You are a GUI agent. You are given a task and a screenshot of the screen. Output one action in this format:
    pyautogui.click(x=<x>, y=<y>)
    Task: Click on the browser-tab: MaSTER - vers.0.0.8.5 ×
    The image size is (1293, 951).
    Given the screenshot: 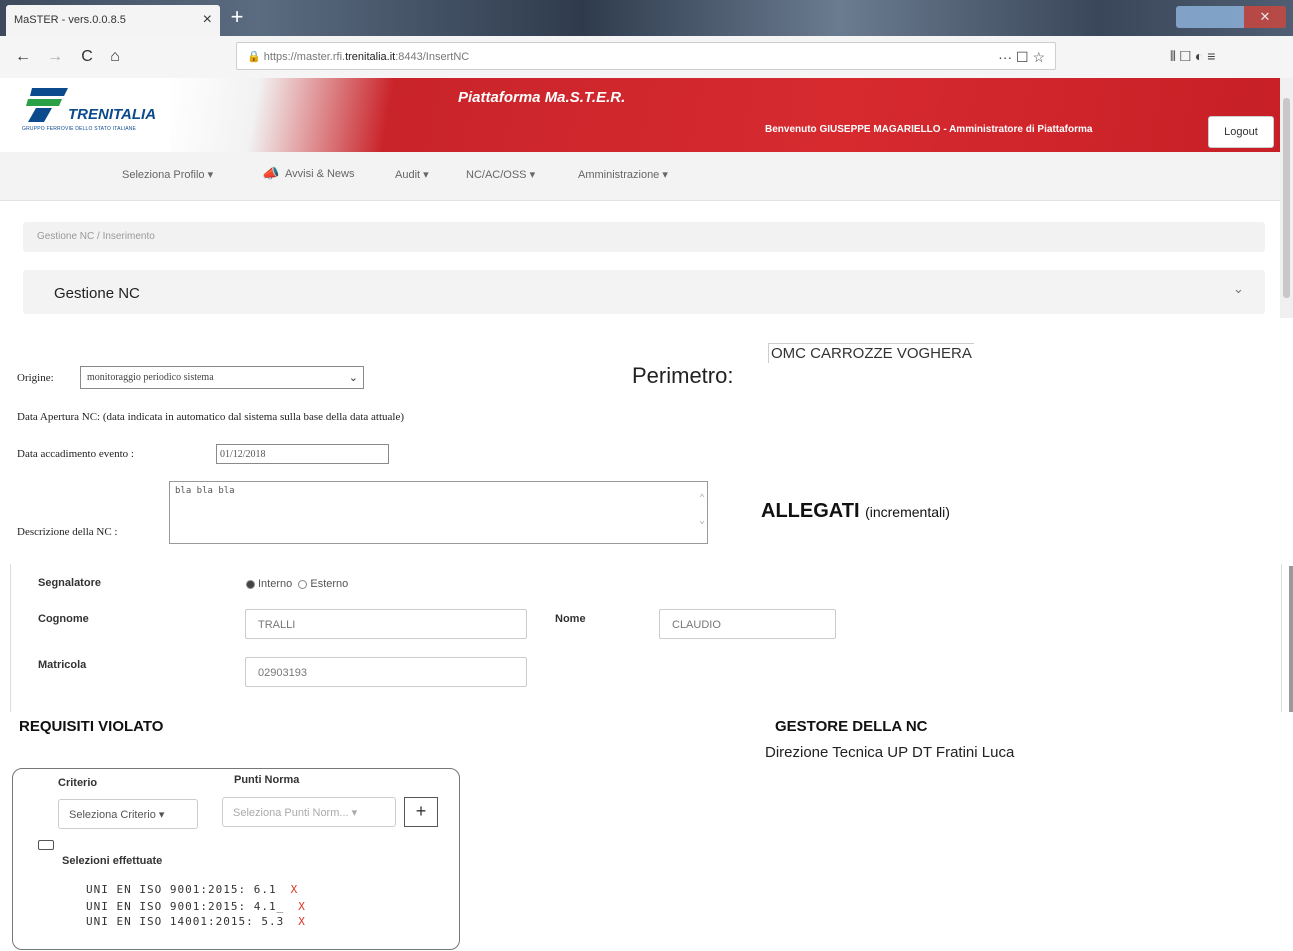 What is the action you would take?
    pyautogui.click(x=113, y=20)
    